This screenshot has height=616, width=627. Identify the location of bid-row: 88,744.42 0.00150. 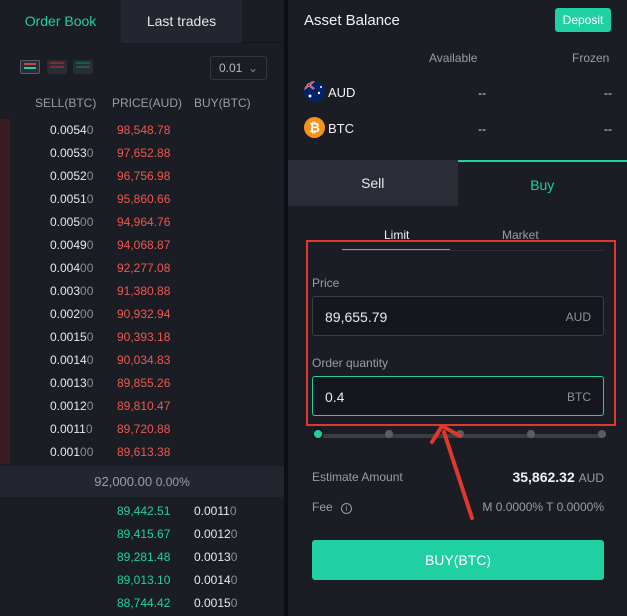
(142, 603).